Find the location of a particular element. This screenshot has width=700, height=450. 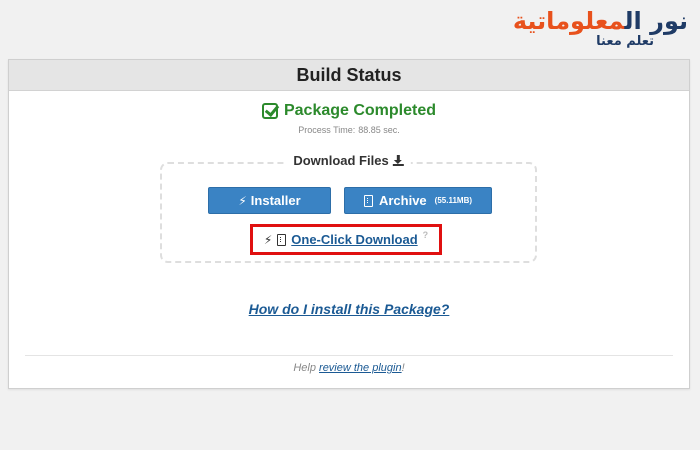

one-click-download-highlight: ⚡︎ One-Click Download ? is located at coordinates (346, 239).